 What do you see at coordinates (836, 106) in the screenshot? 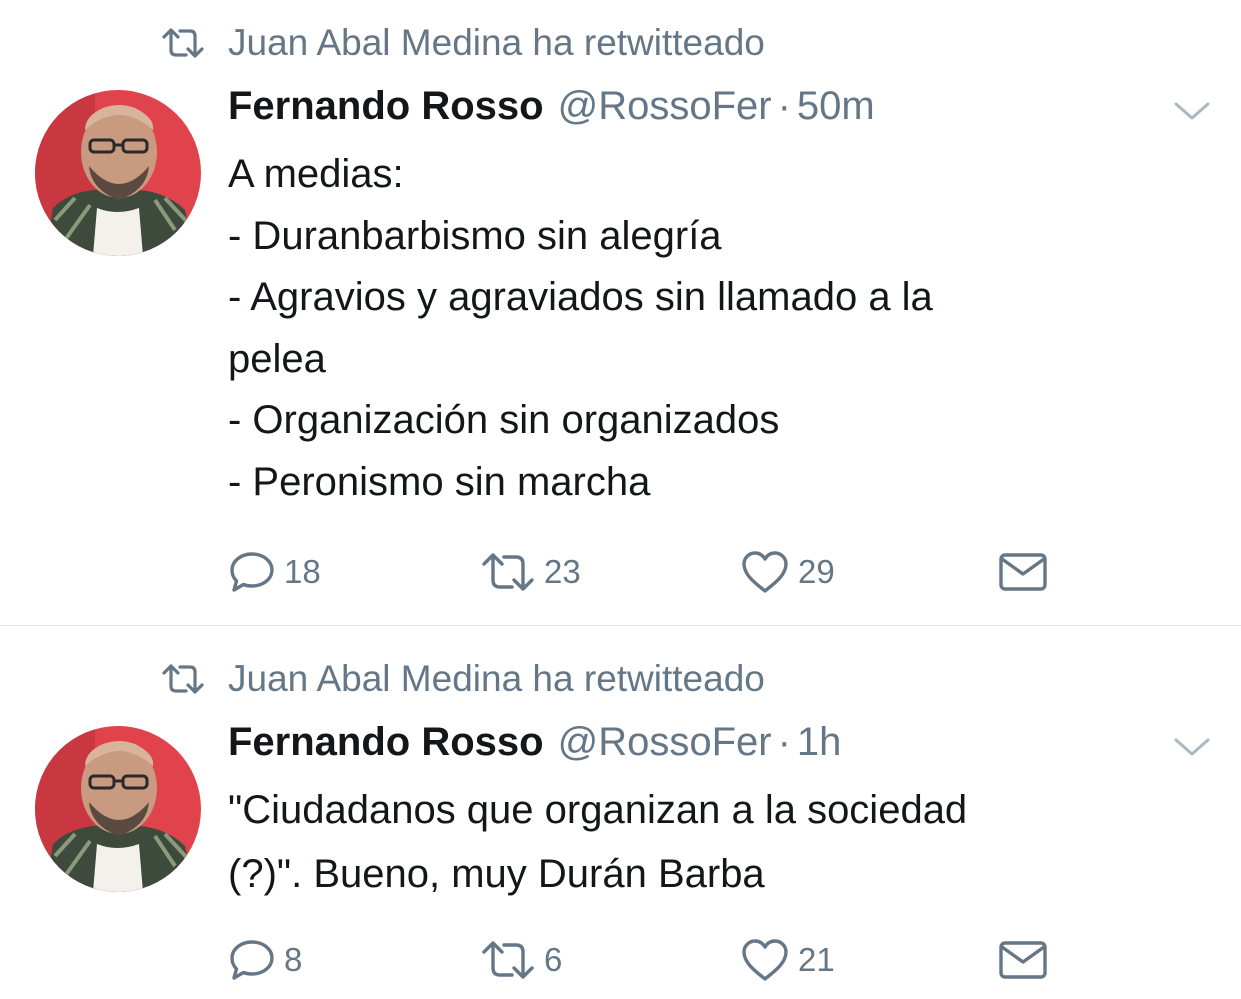
I see `timestamp: 50m` at bounding box center [836, 106].